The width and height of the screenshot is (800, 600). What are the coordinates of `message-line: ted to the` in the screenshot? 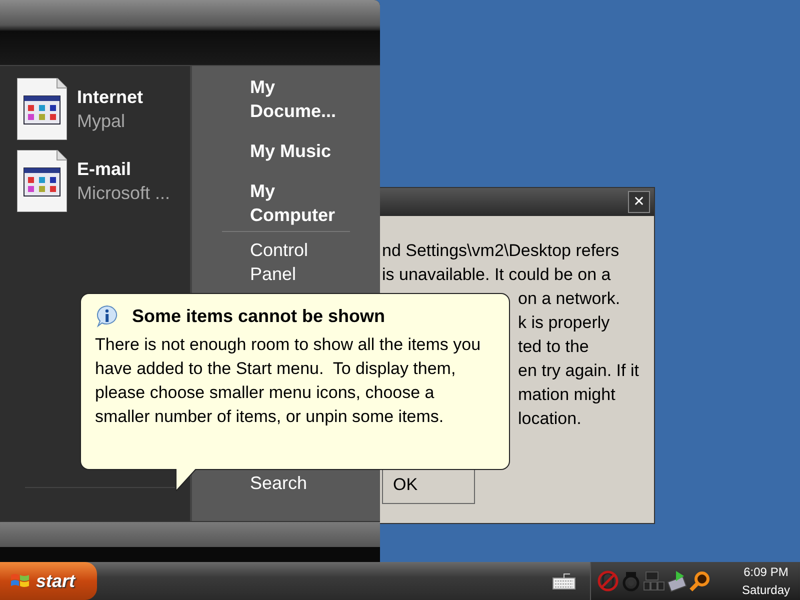 It's located at (553, 347).